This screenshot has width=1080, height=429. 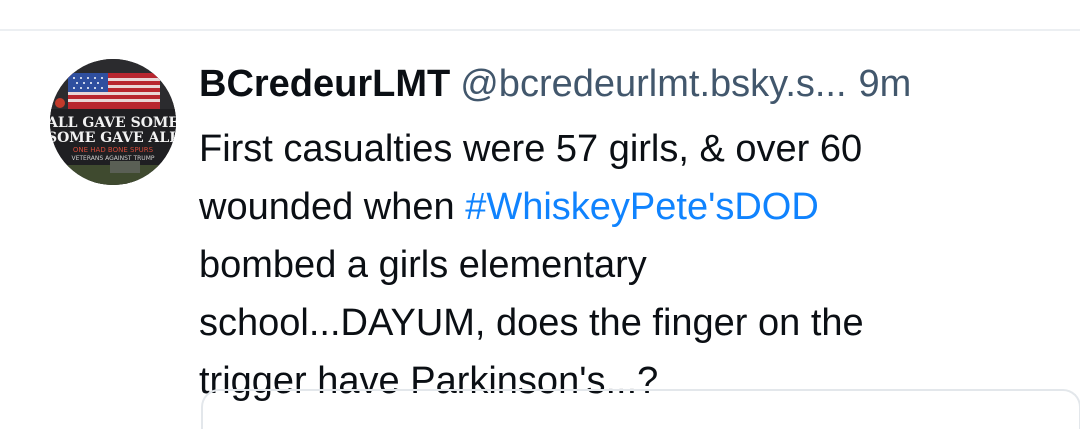 What do you see at coordinates (642, 207) in the screenshot?
I see `hashtag-link: #WhiskeyPete'sDOD` at bounding box center [642, 207].